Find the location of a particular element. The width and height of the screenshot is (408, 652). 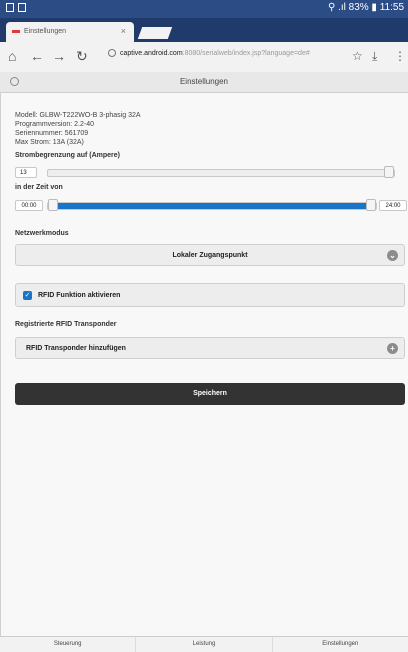

current-limit-label: Strombegrenzung auf (Ampere) is located at coordinates (68, 155).